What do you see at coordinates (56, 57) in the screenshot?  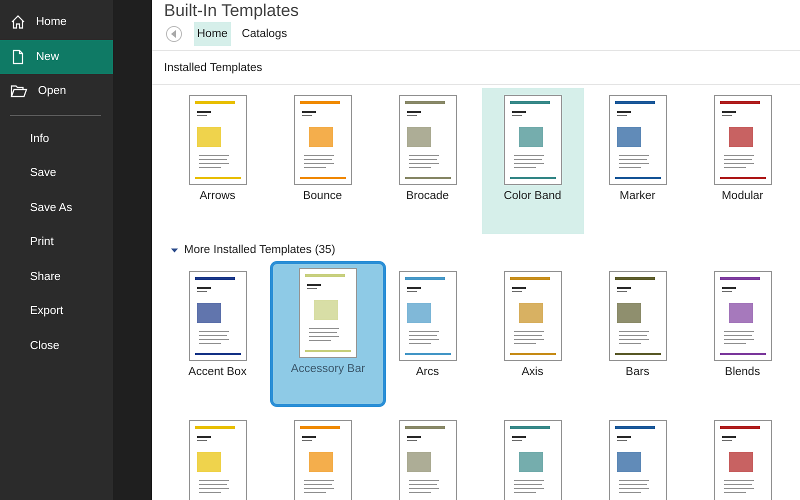 I see `sidebar-item: New` at bounding box center [56, 57].